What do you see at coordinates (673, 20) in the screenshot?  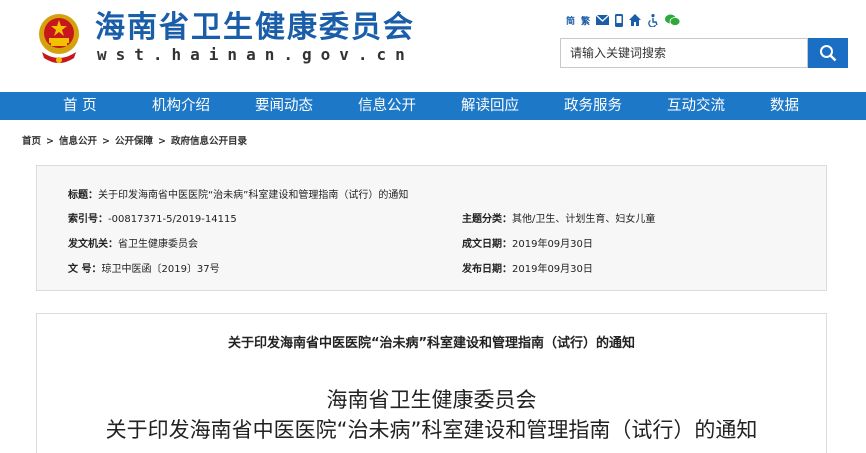 I see `wechat-icon` at bounding box center [673, 20].